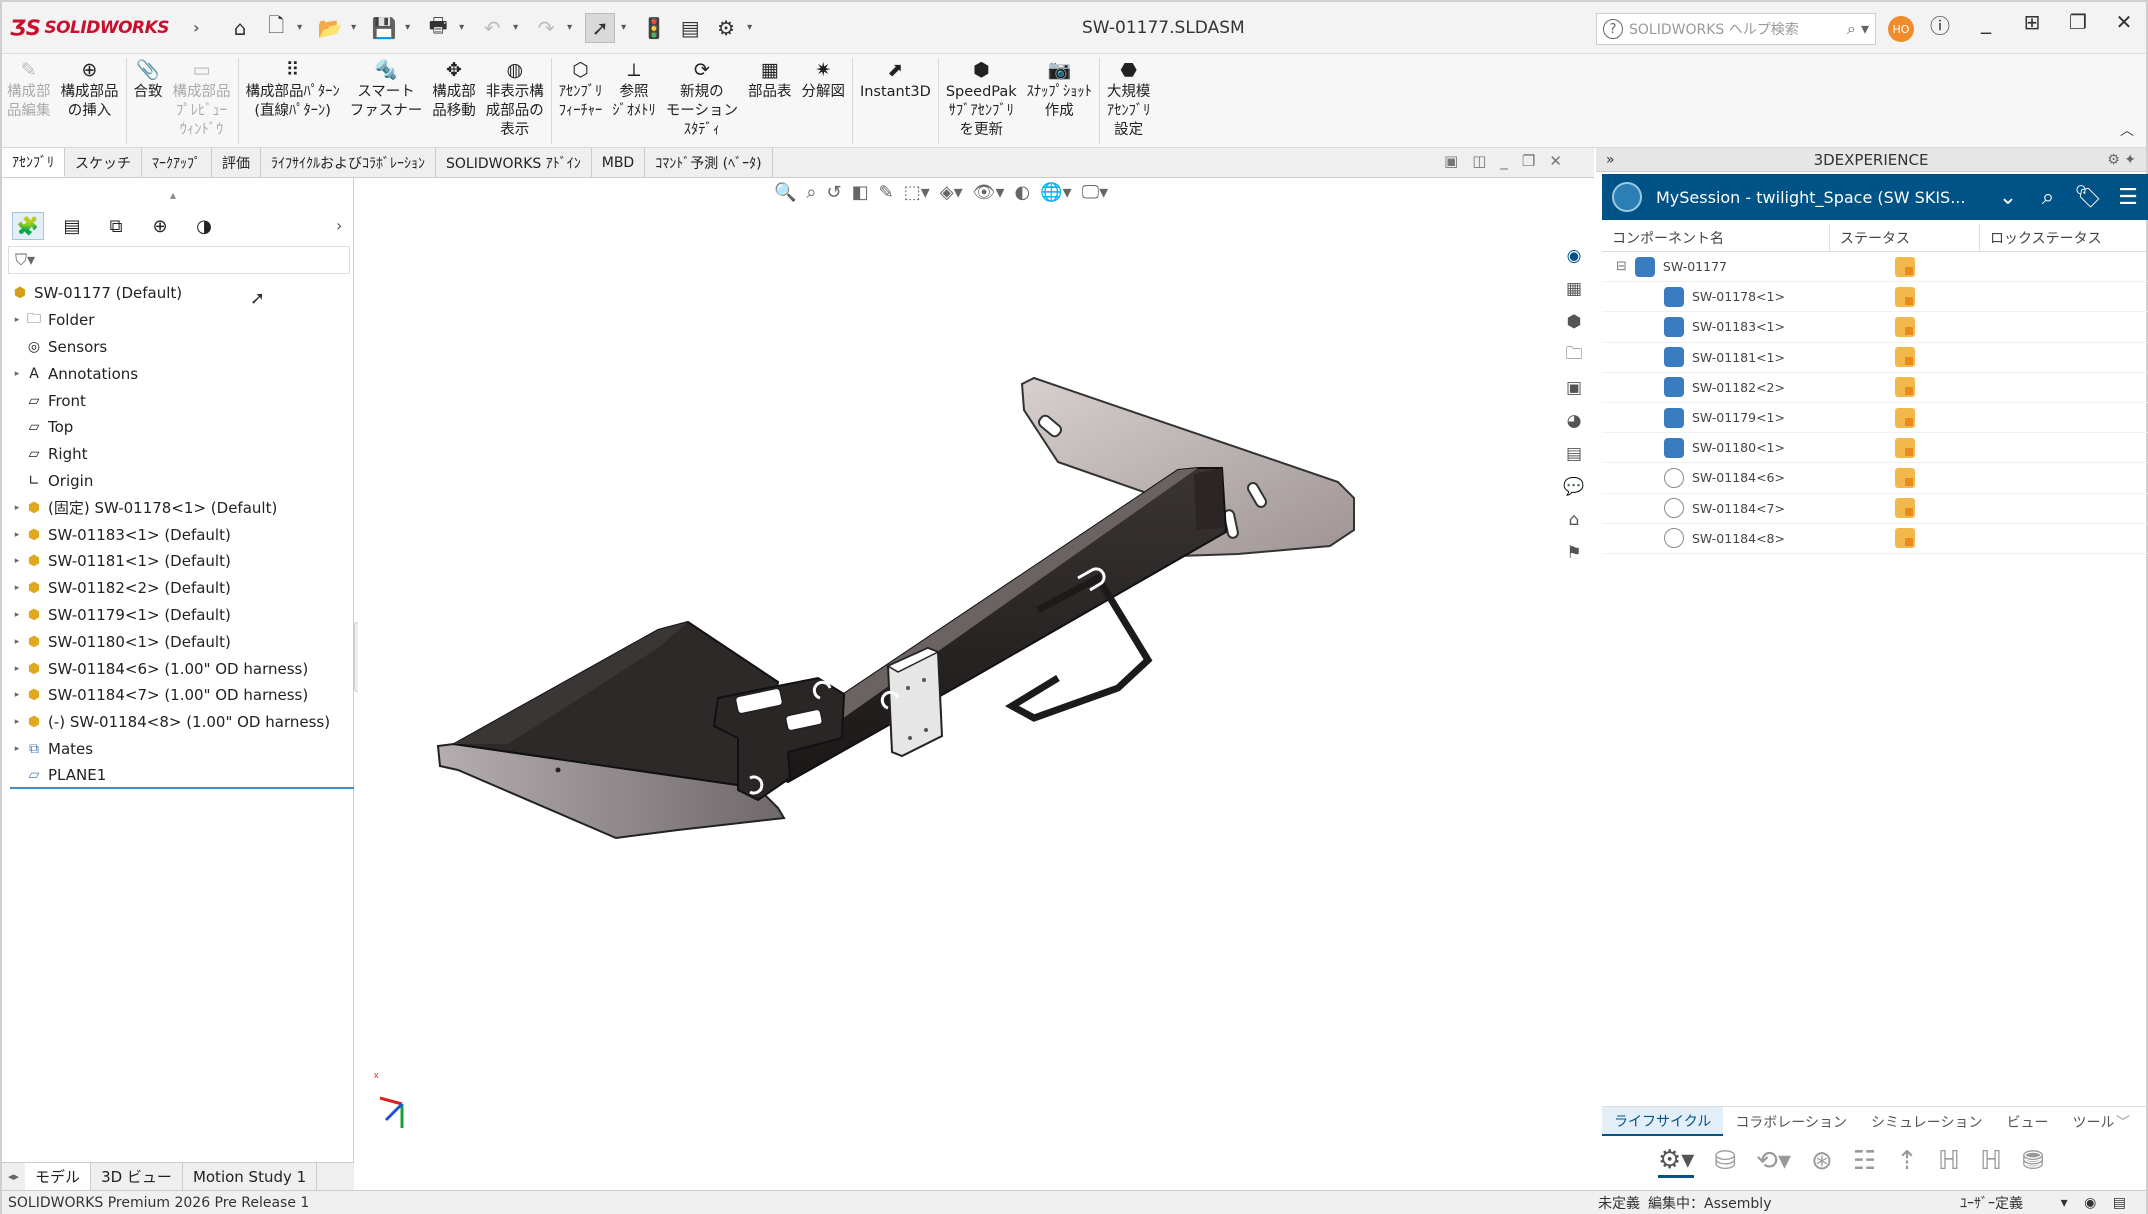  I want to click on units-selector: ﾕｰｻﾞｰ定義, so click(1991, 1203).